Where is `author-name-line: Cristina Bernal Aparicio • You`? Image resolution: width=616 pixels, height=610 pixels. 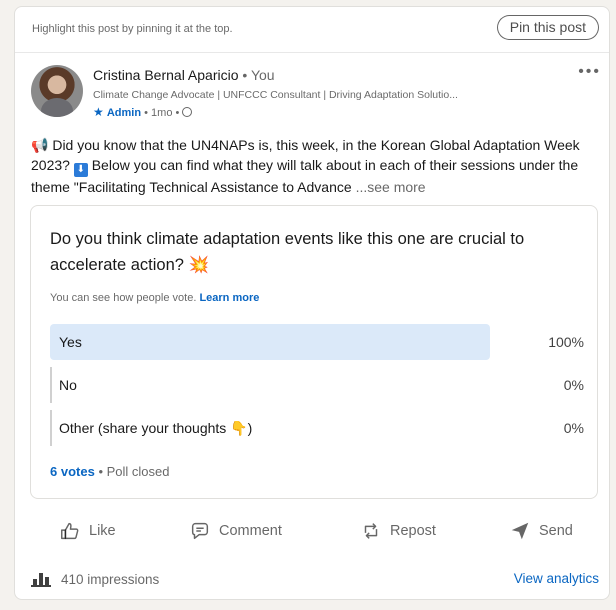
author-name-line: Cristina Bernal Aparicio • You is located at coordinates (184, 75).